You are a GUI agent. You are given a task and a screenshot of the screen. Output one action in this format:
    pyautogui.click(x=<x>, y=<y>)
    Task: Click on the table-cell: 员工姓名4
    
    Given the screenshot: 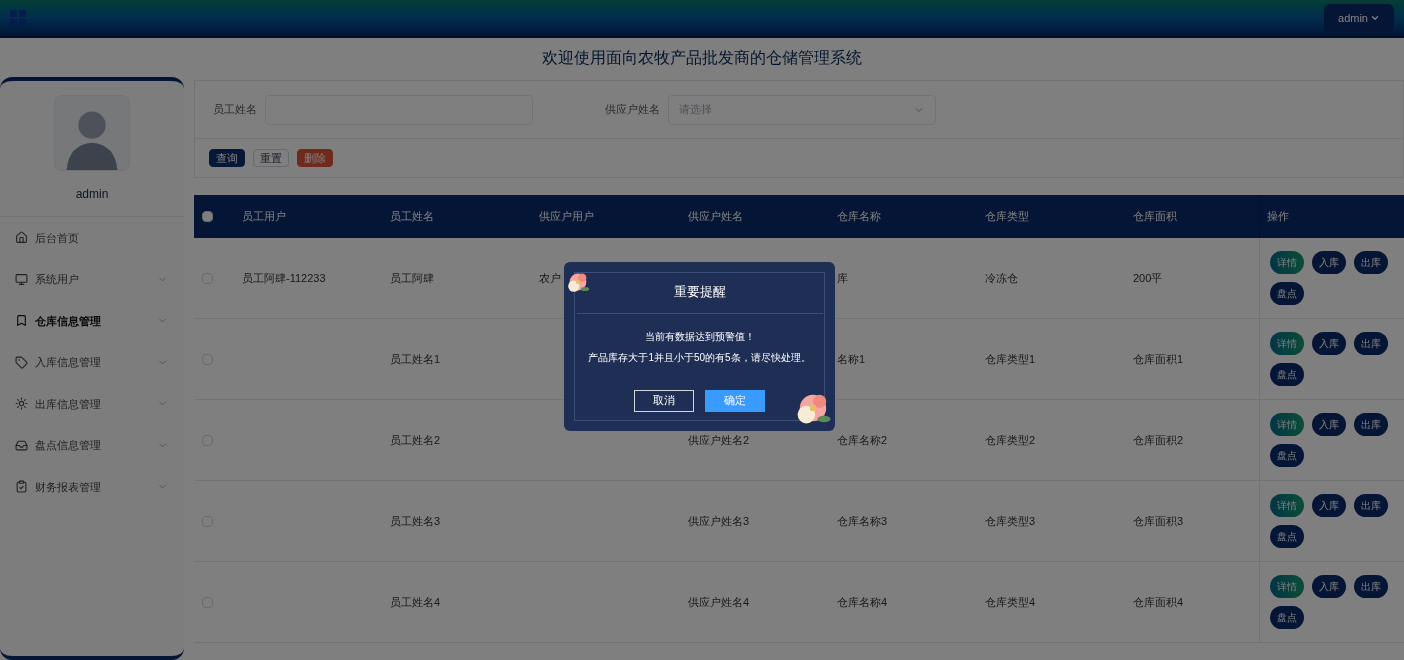 What is the action you would take?
    pyautogui.click(x=415, y=601)
    